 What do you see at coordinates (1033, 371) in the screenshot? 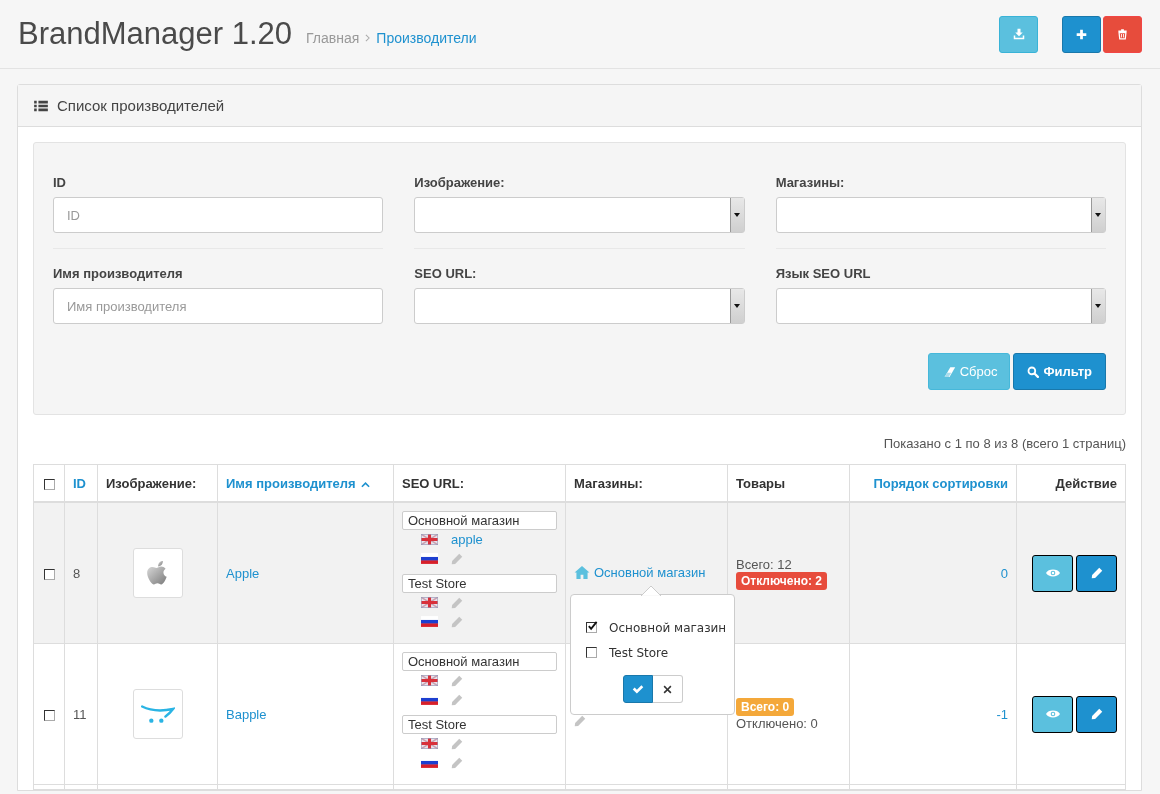
I see `search-icon` at bounding box center [1033, 371].